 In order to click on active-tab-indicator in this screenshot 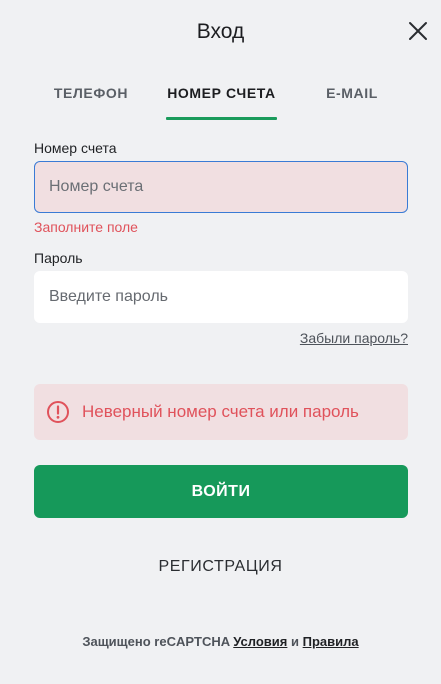, I will do `click(221, 118)`.